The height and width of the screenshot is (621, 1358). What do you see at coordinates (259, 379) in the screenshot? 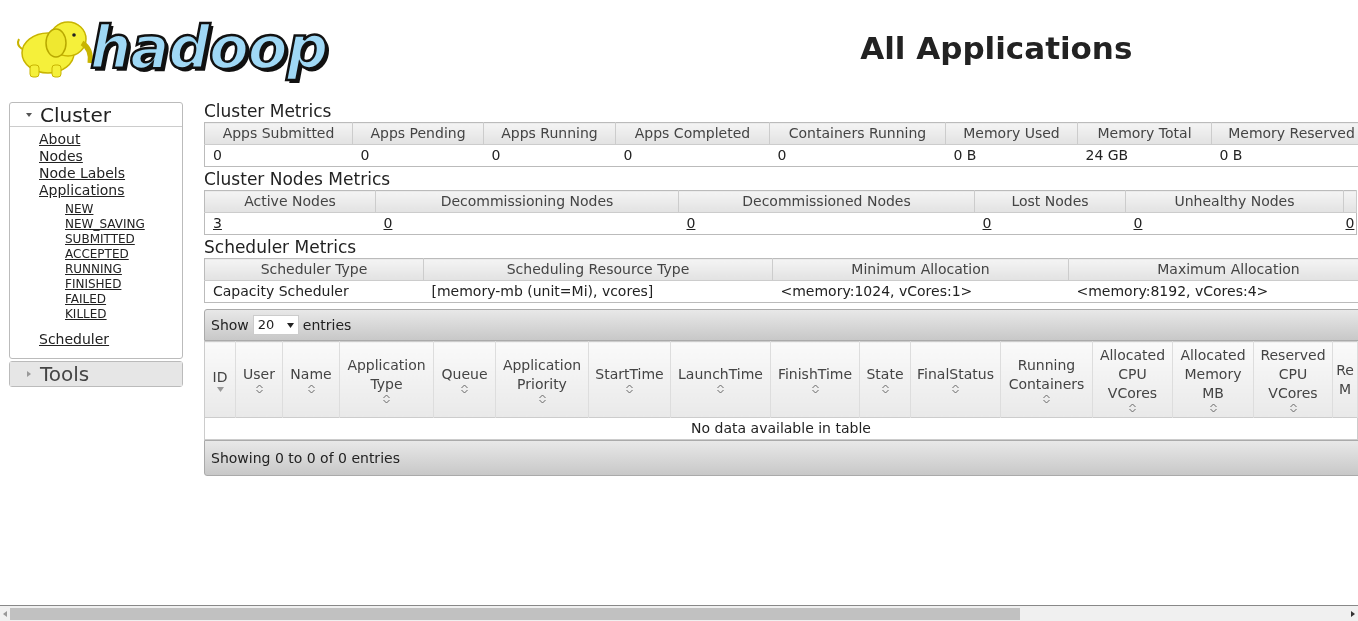
I see `column-header: User` at bounding box center [259, 379].